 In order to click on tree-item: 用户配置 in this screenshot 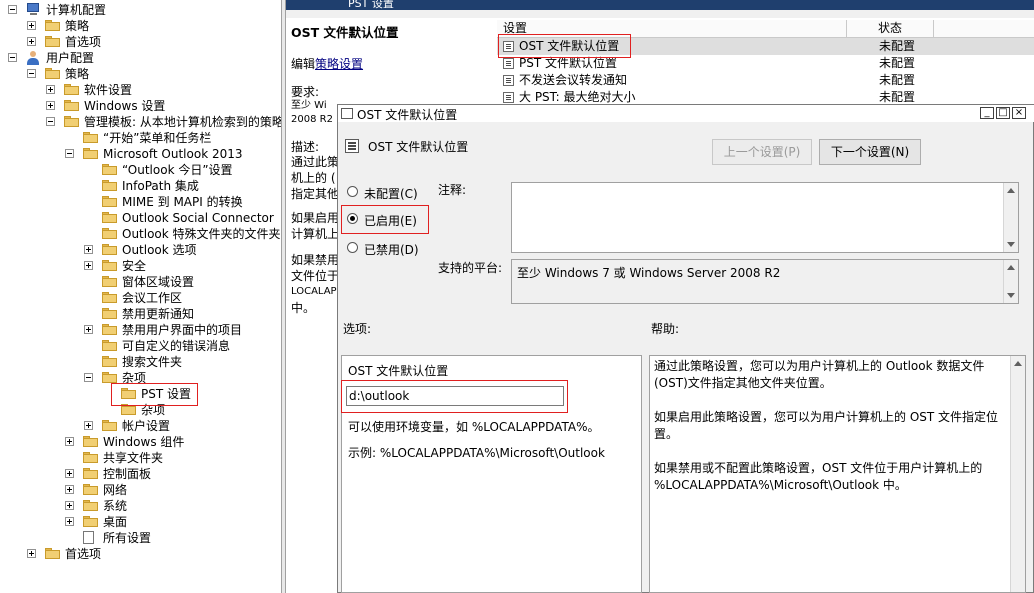, I will do `click(140, 58)`.